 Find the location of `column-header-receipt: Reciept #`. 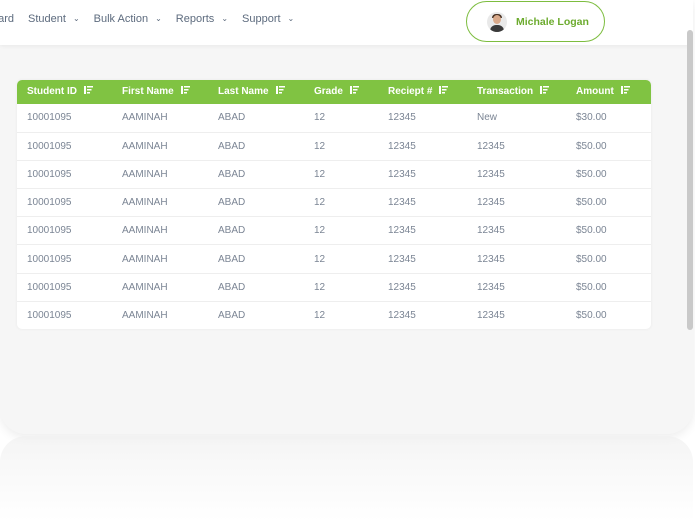

column-header-receipt: Reciept # is located at coordinates (422, 92).